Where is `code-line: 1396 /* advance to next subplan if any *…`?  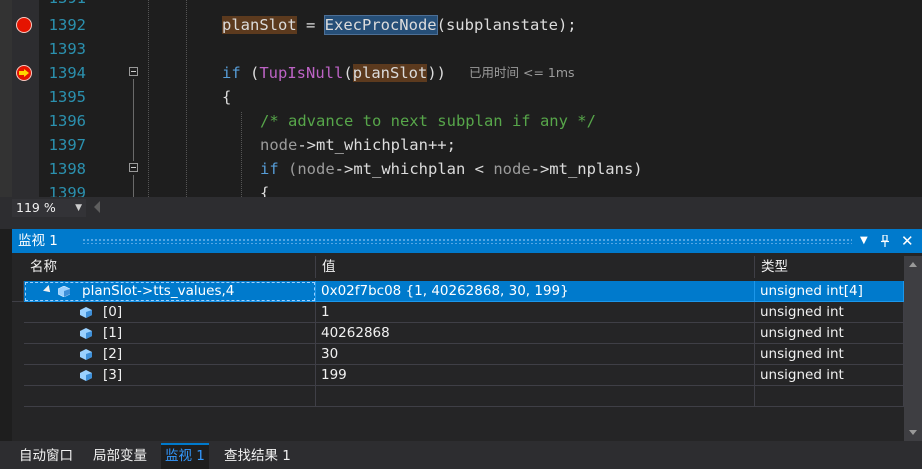 code-line: 1396 /* advance to next subplan if any *… is located at coordinates (461, 121).